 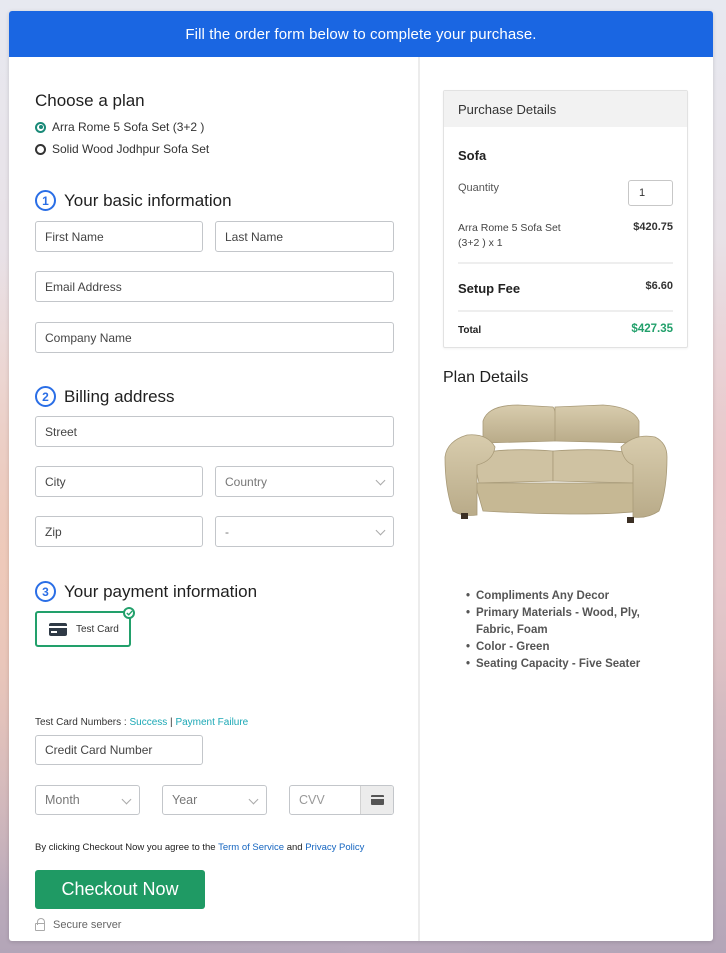 I want to click on test-card-numbers-label: Test Card Numbers :, so click(x=82, y=722).